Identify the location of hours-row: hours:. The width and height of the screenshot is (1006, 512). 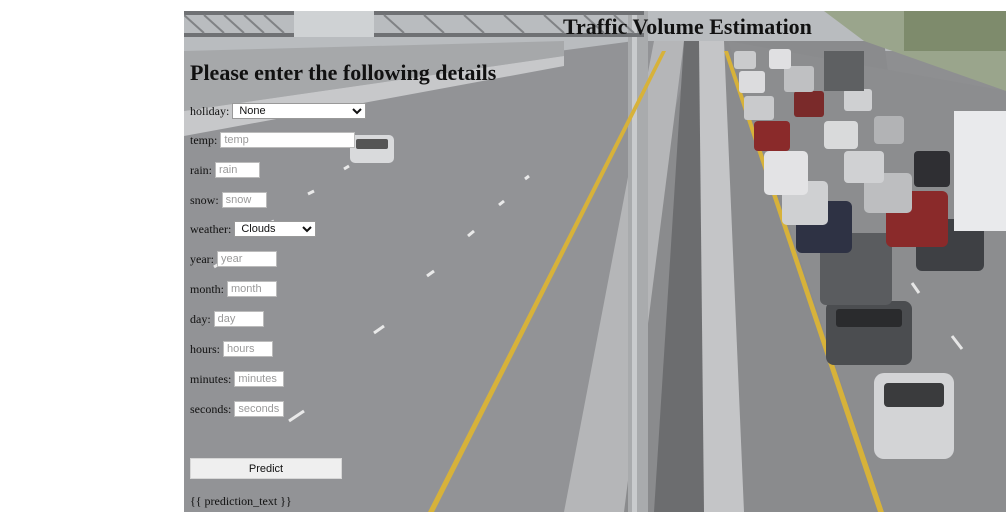
(231, 349).